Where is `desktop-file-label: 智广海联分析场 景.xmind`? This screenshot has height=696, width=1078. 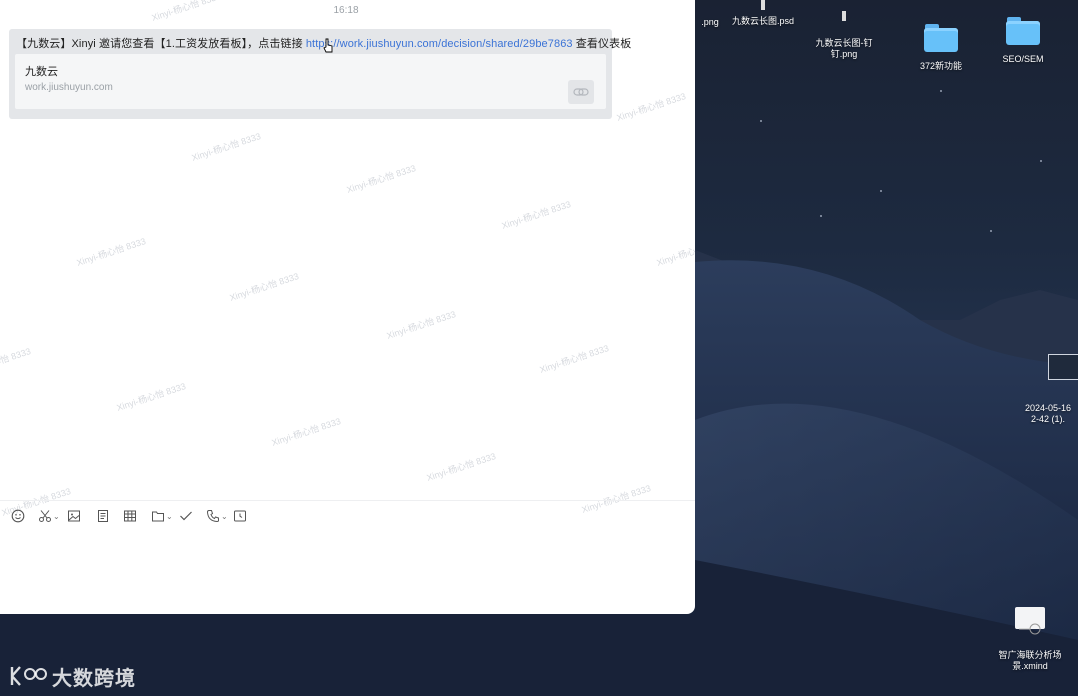
desktop-file-label: 智广海联分析场 景.xmind is located at coordinates (1030, 660).